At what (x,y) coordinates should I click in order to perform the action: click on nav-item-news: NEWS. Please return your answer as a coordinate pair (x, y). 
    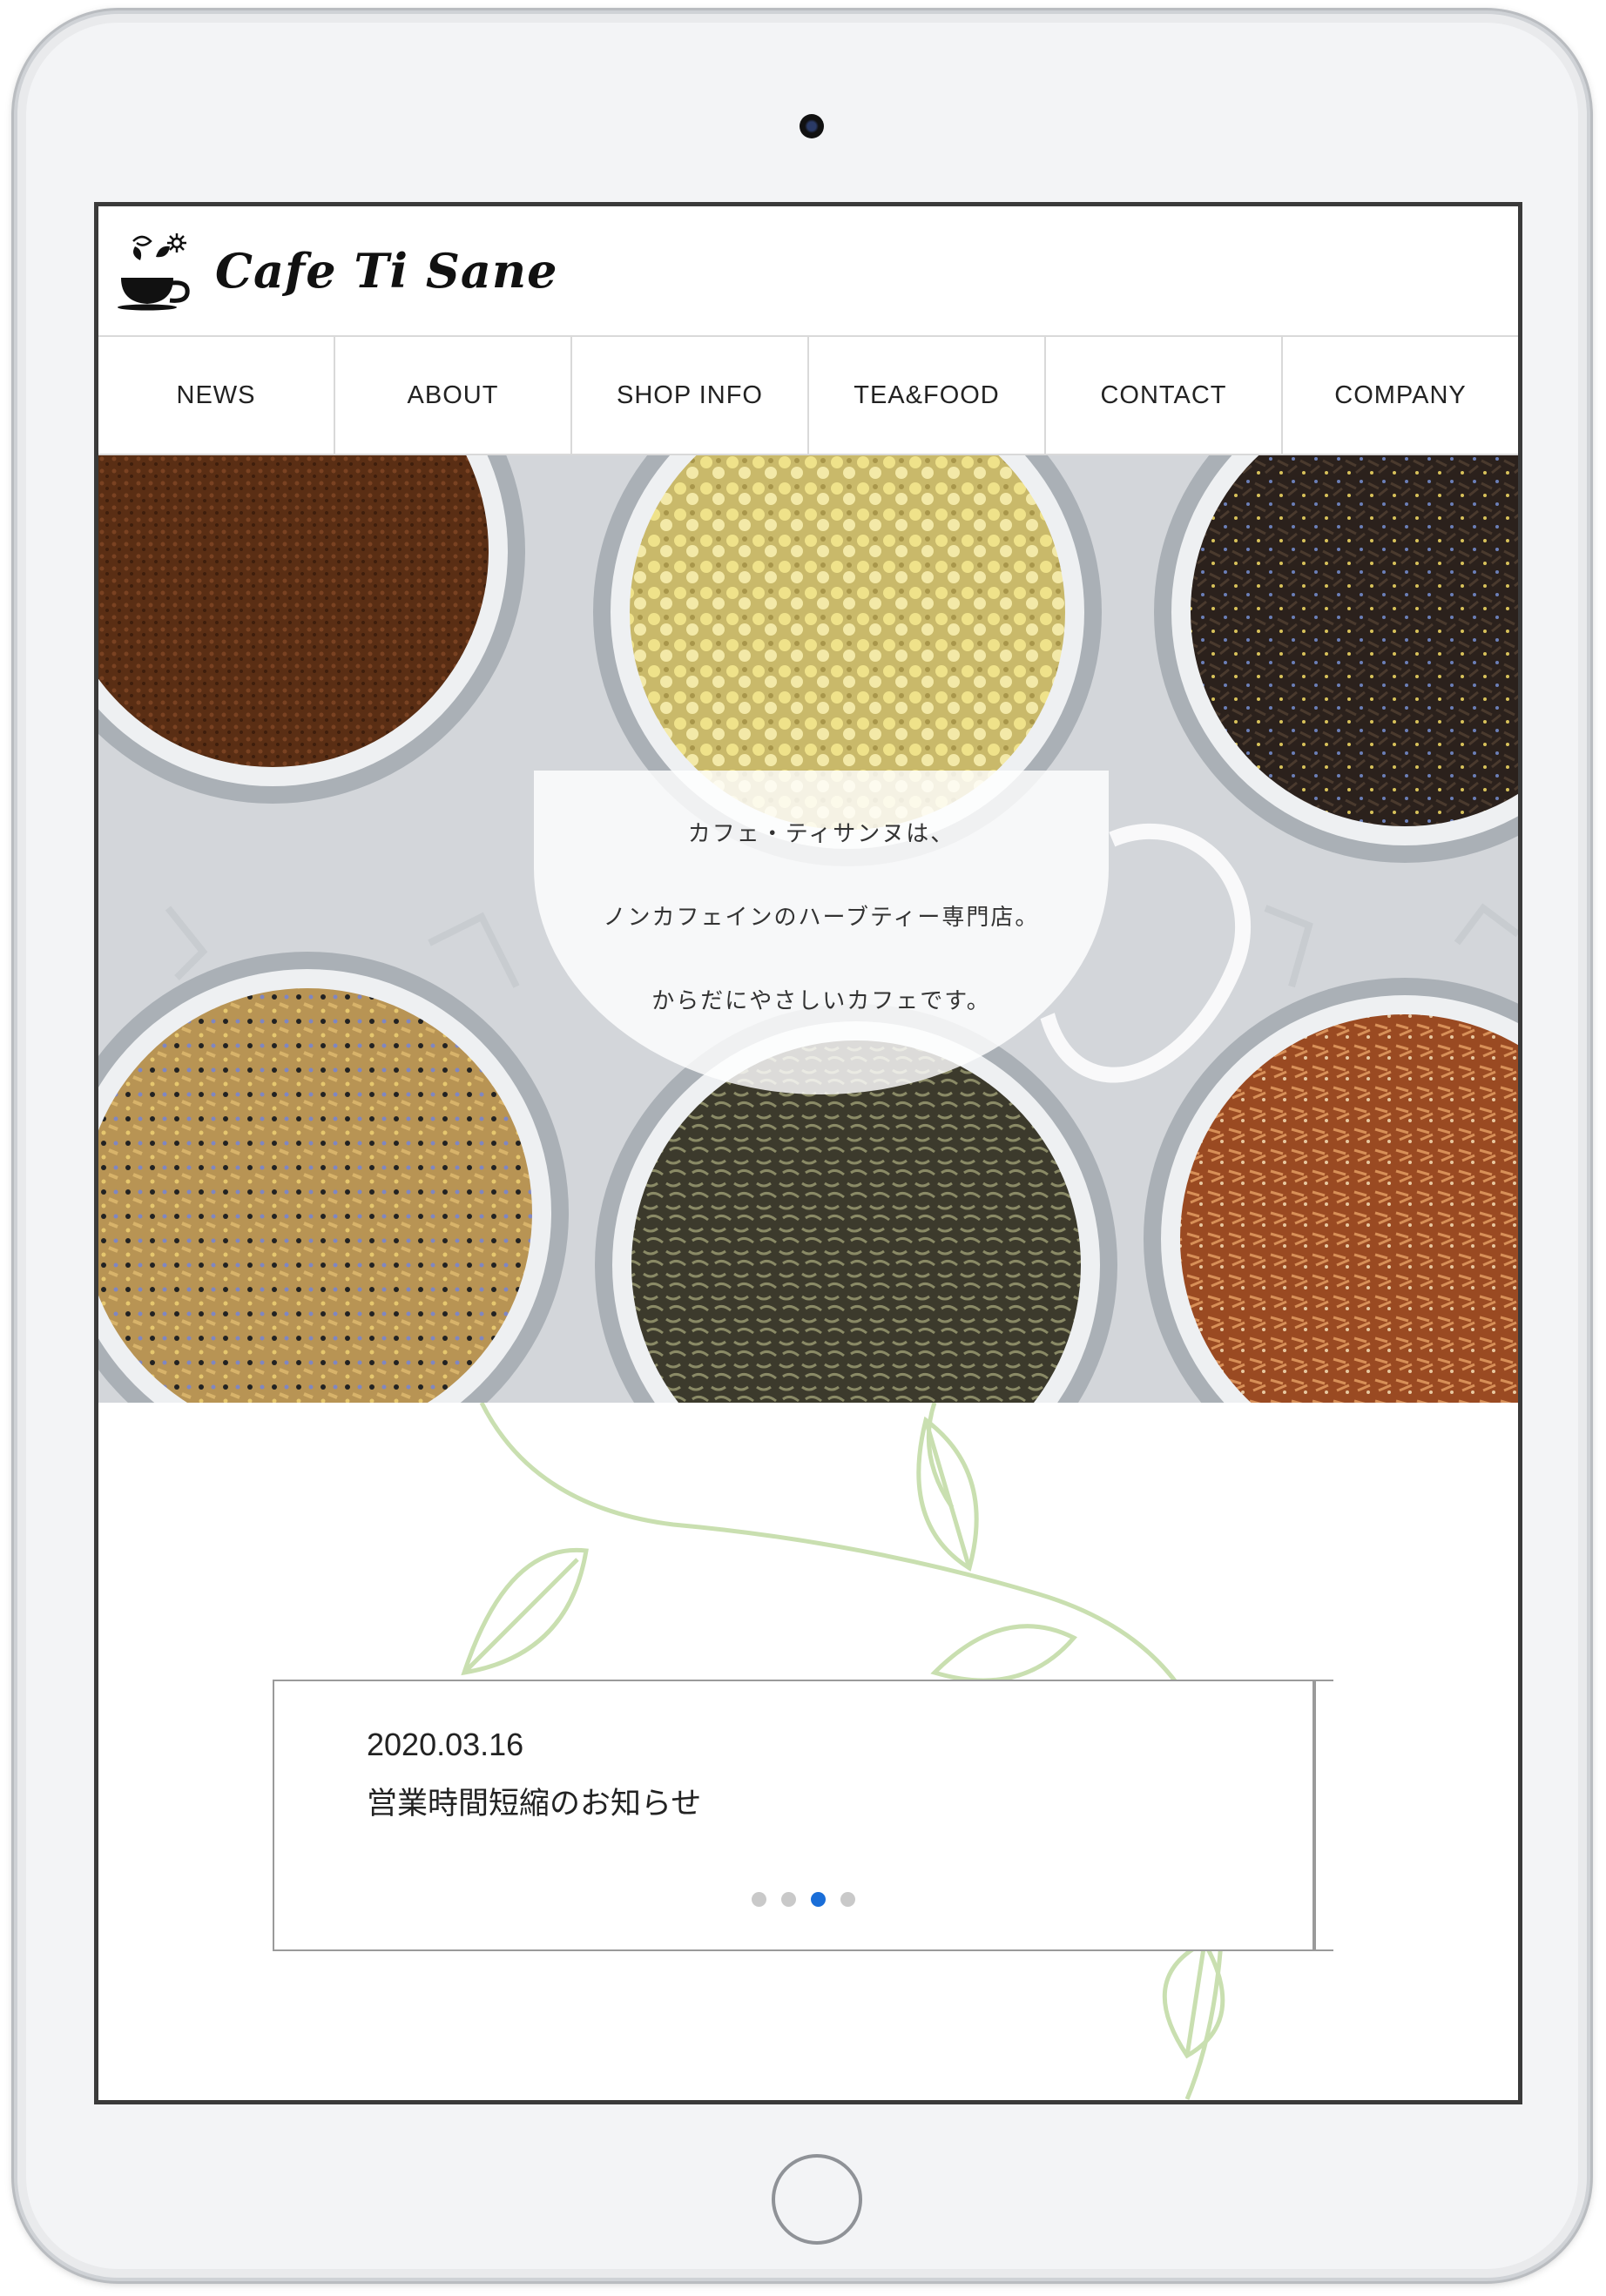
    Looking at the image, I should click on (216, 395).